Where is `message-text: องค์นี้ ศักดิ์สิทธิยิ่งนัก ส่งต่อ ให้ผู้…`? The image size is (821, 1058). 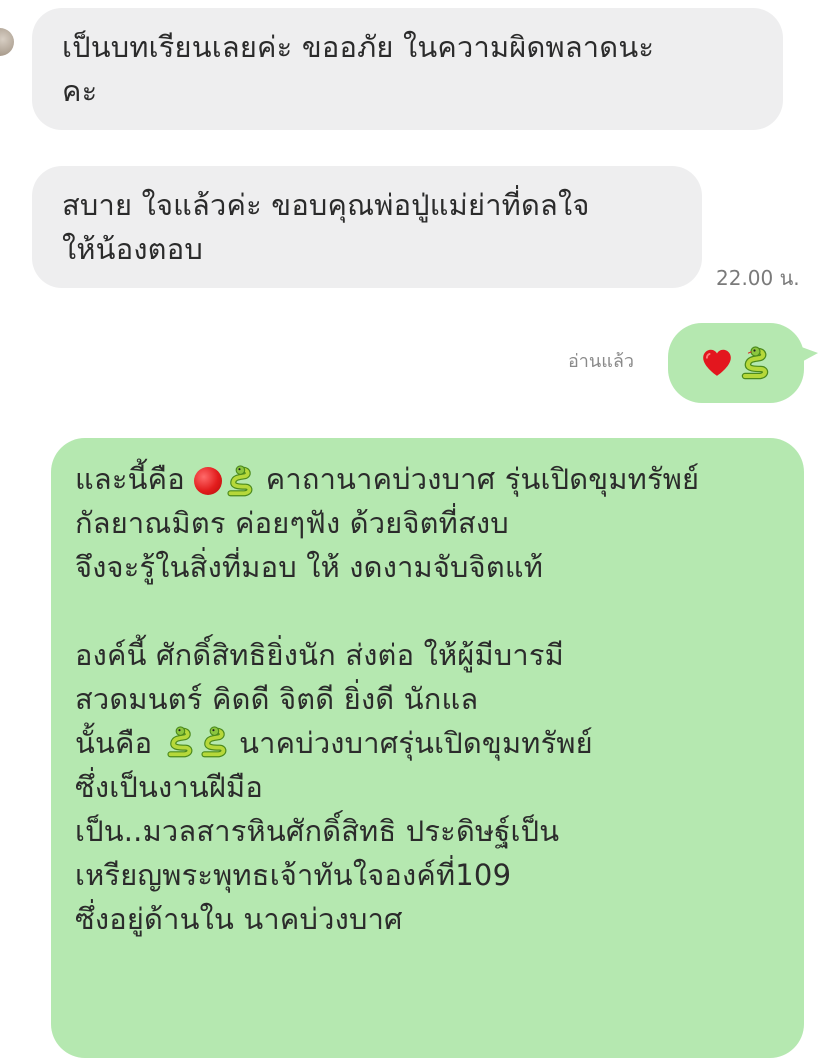
message-text: องค์นี้ ศักดิ์สิทธิยิ่งนัก ส่งต่อ ให้ผู้… is located at coordinates (319, 655).